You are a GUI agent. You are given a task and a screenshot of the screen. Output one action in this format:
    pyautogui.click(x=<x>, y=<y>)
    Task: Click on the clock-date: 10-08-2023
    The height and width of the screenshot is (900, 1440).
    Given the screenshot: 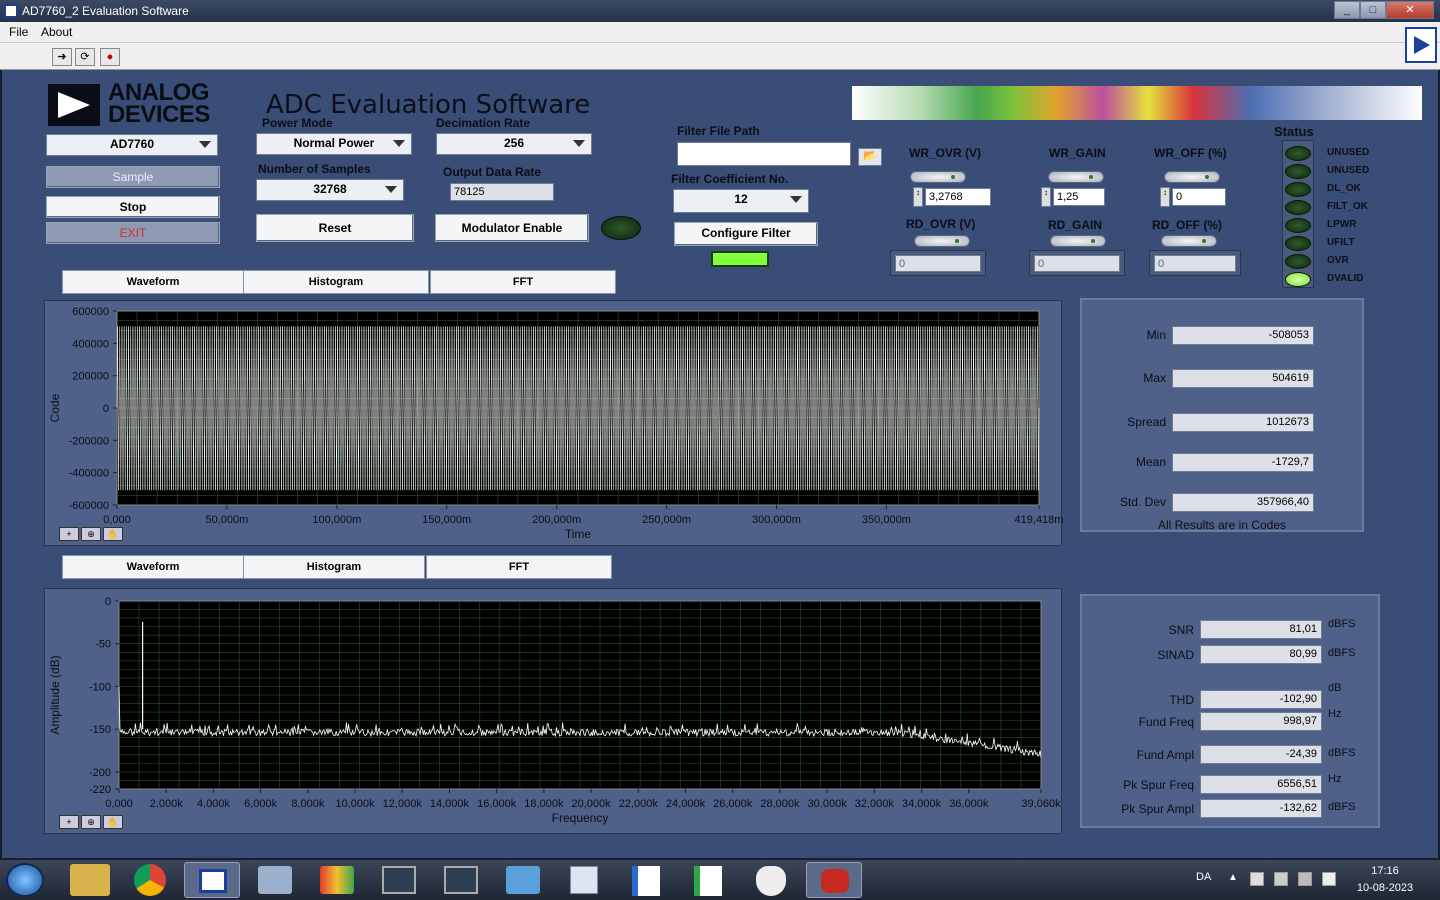 What is the action you would take?
    pyautogui.click(x=1385, y=888)
    